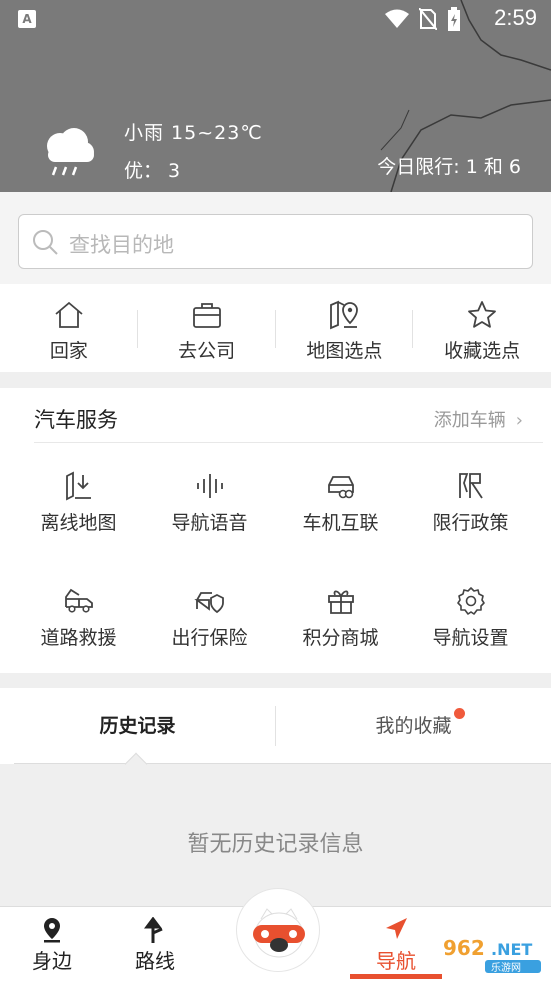  I want to click on service-label: 积分商城, so click(340, 638).